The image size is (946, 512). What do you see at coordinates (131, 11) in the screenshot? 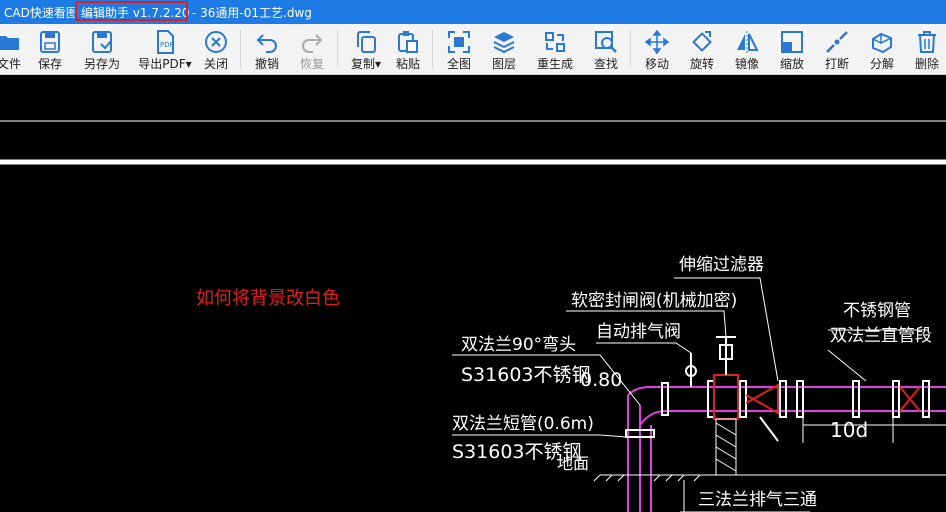
I see `highlight-box` at bounding box center [131, 11].